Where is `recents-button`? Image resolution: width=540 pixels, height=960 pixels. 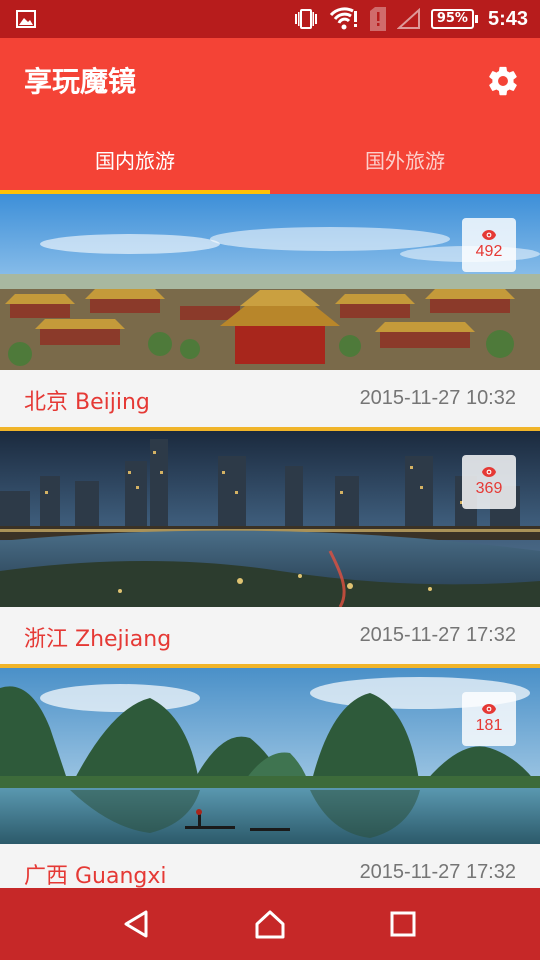 recents-button is located at coordinates (403, 924).